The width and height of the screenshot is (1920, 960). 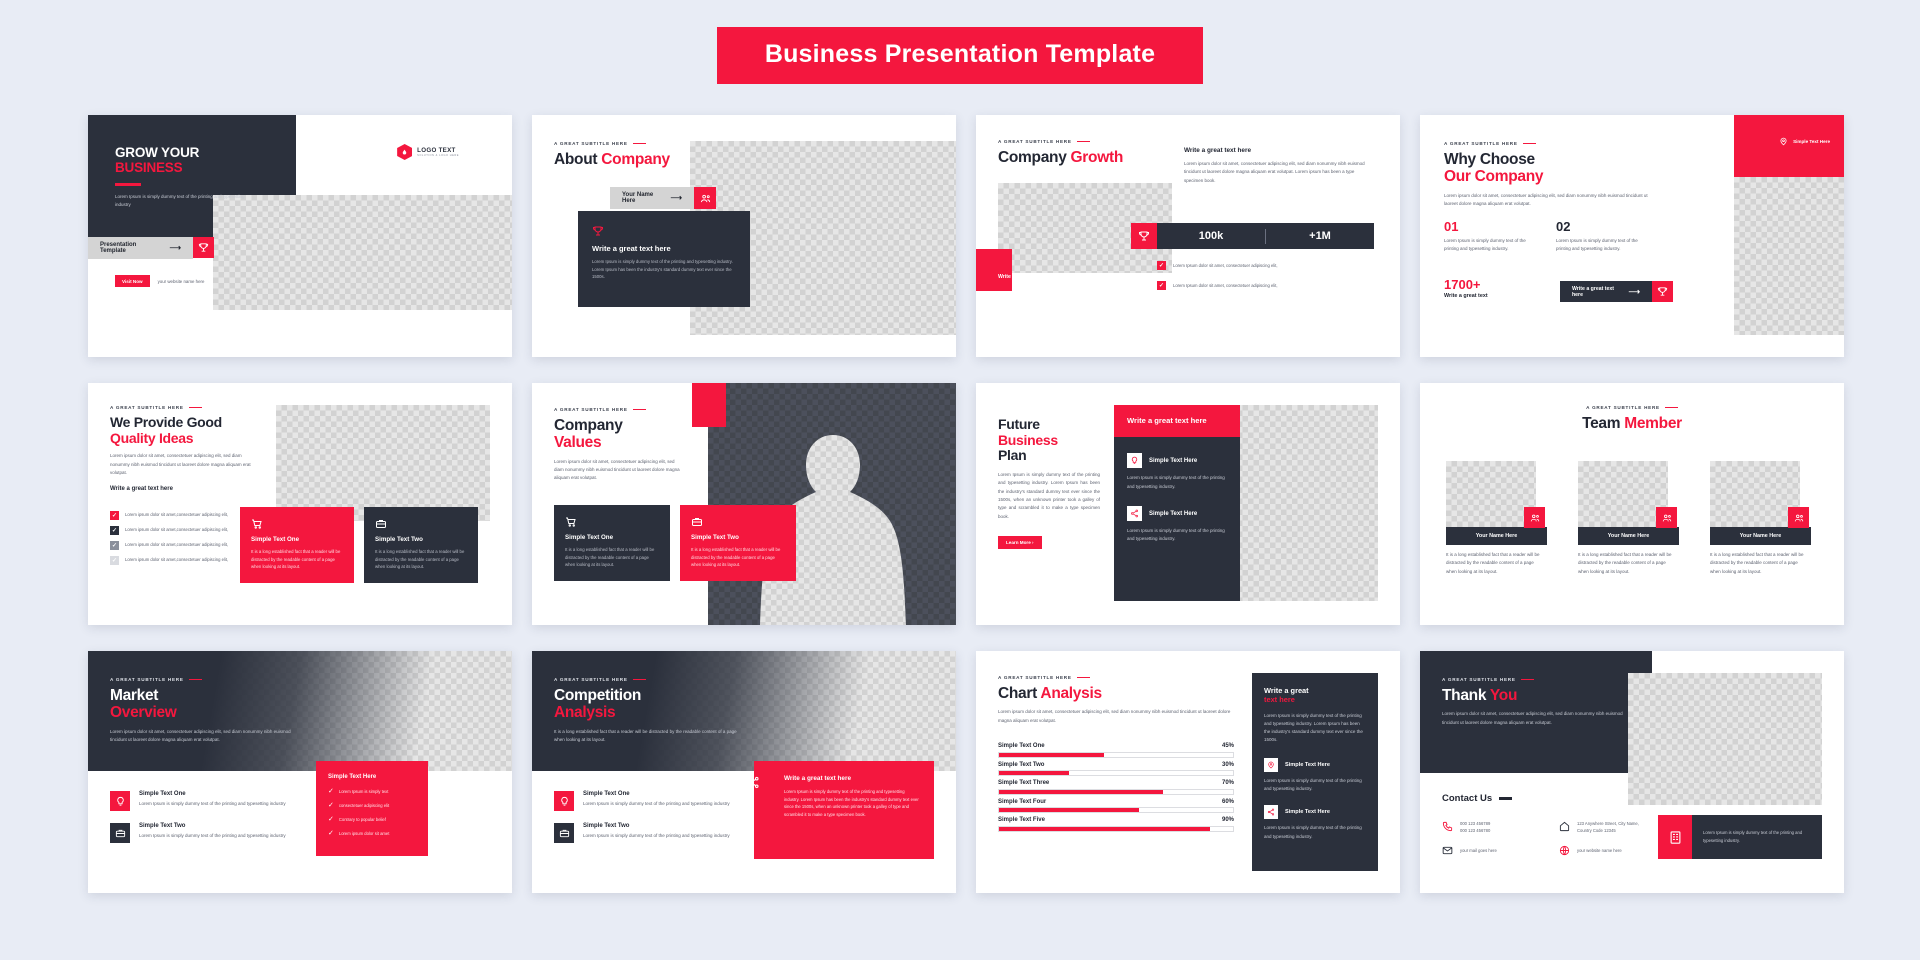 What do you see at coordinates (159, 281) in the screenshot?
I see `visit-now-row: Visit Now your website name here` at bounding box center [159, 281].